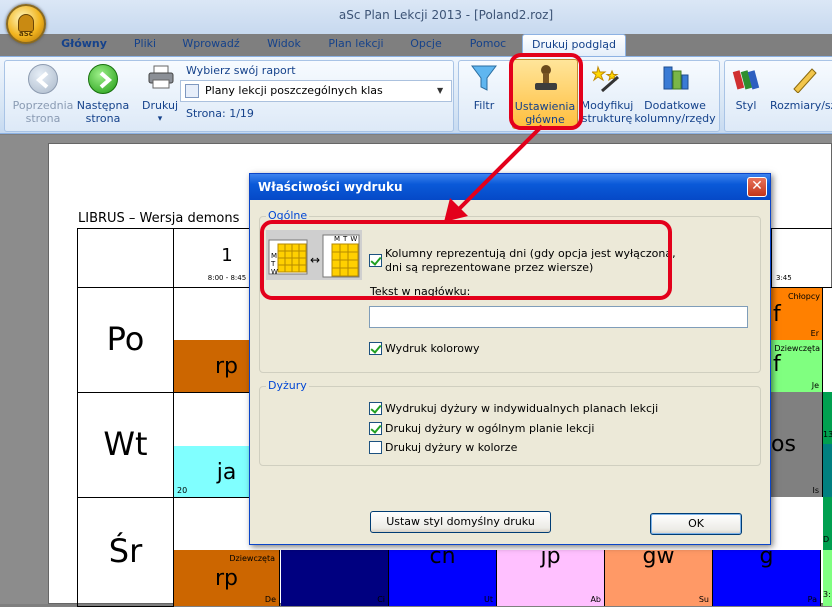 This screenshot has width=832, height=607. What do you see at coordinates (375, 348) in the screenshot?
I see `color-print-checkbox` at bounding box center [375, 348].